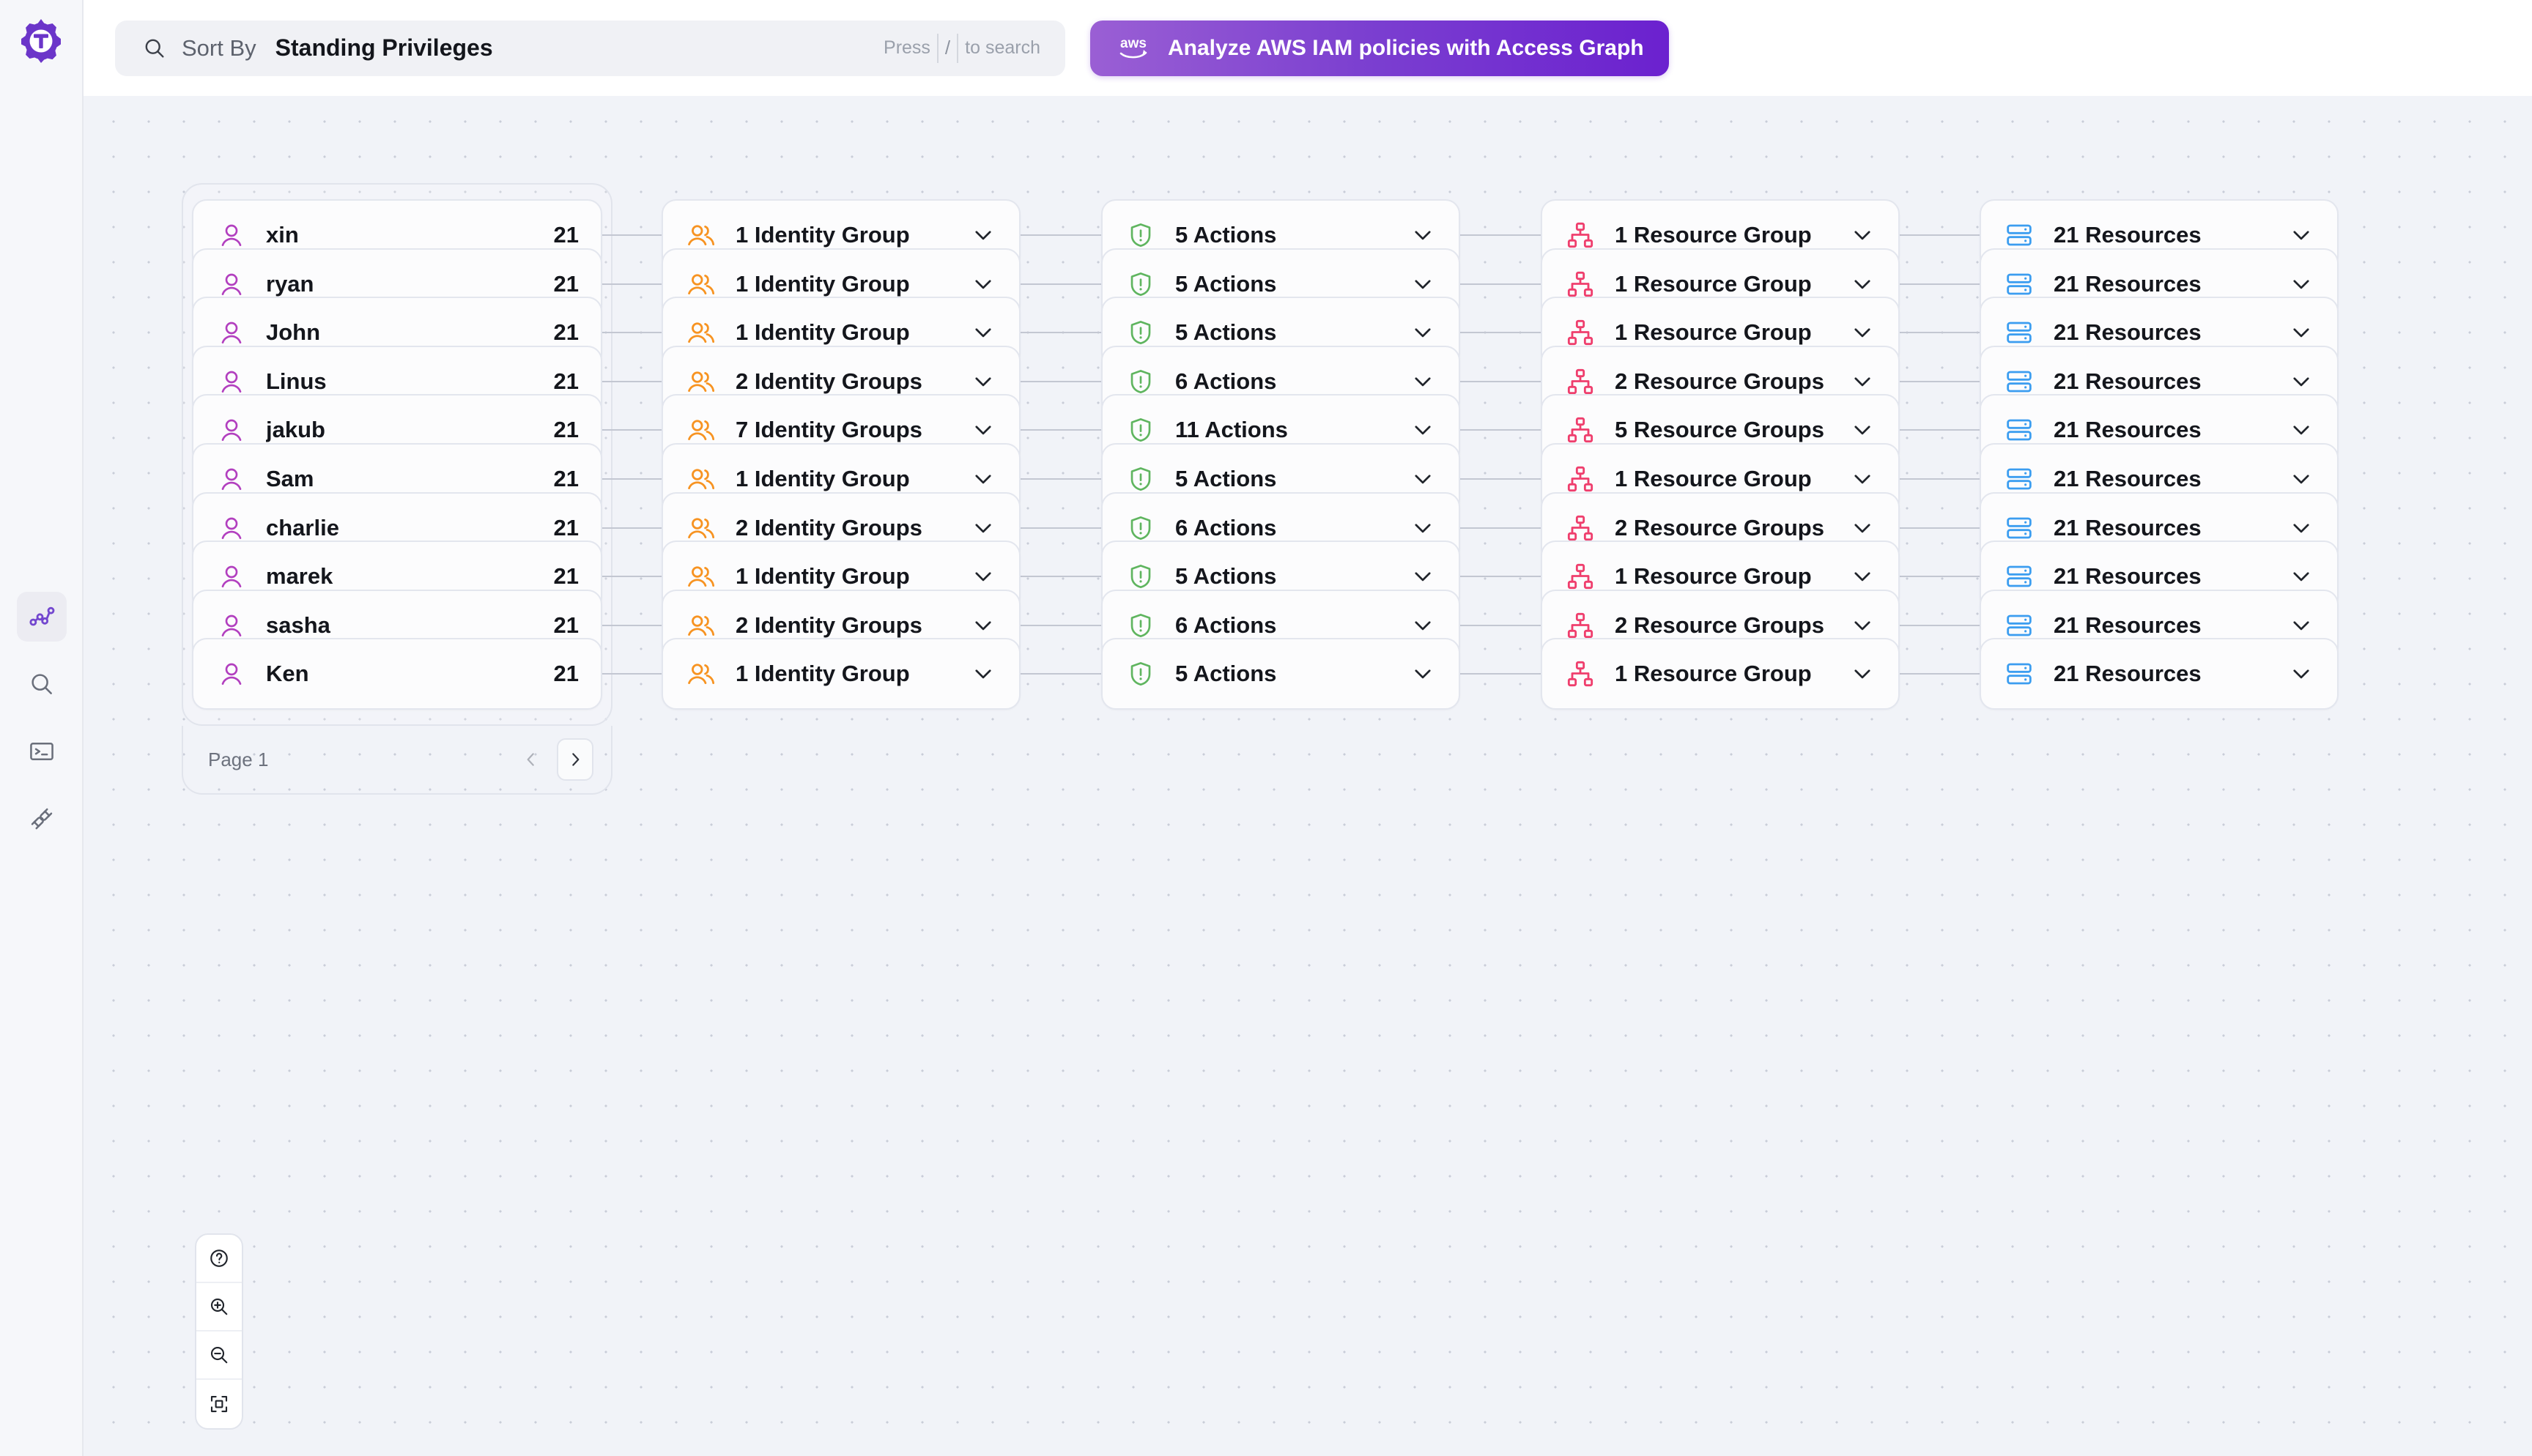  Describe the element at coordinates (823, 478) in the screenshot. I see `identity-group-node-label: 1 Identity Group` at that location.